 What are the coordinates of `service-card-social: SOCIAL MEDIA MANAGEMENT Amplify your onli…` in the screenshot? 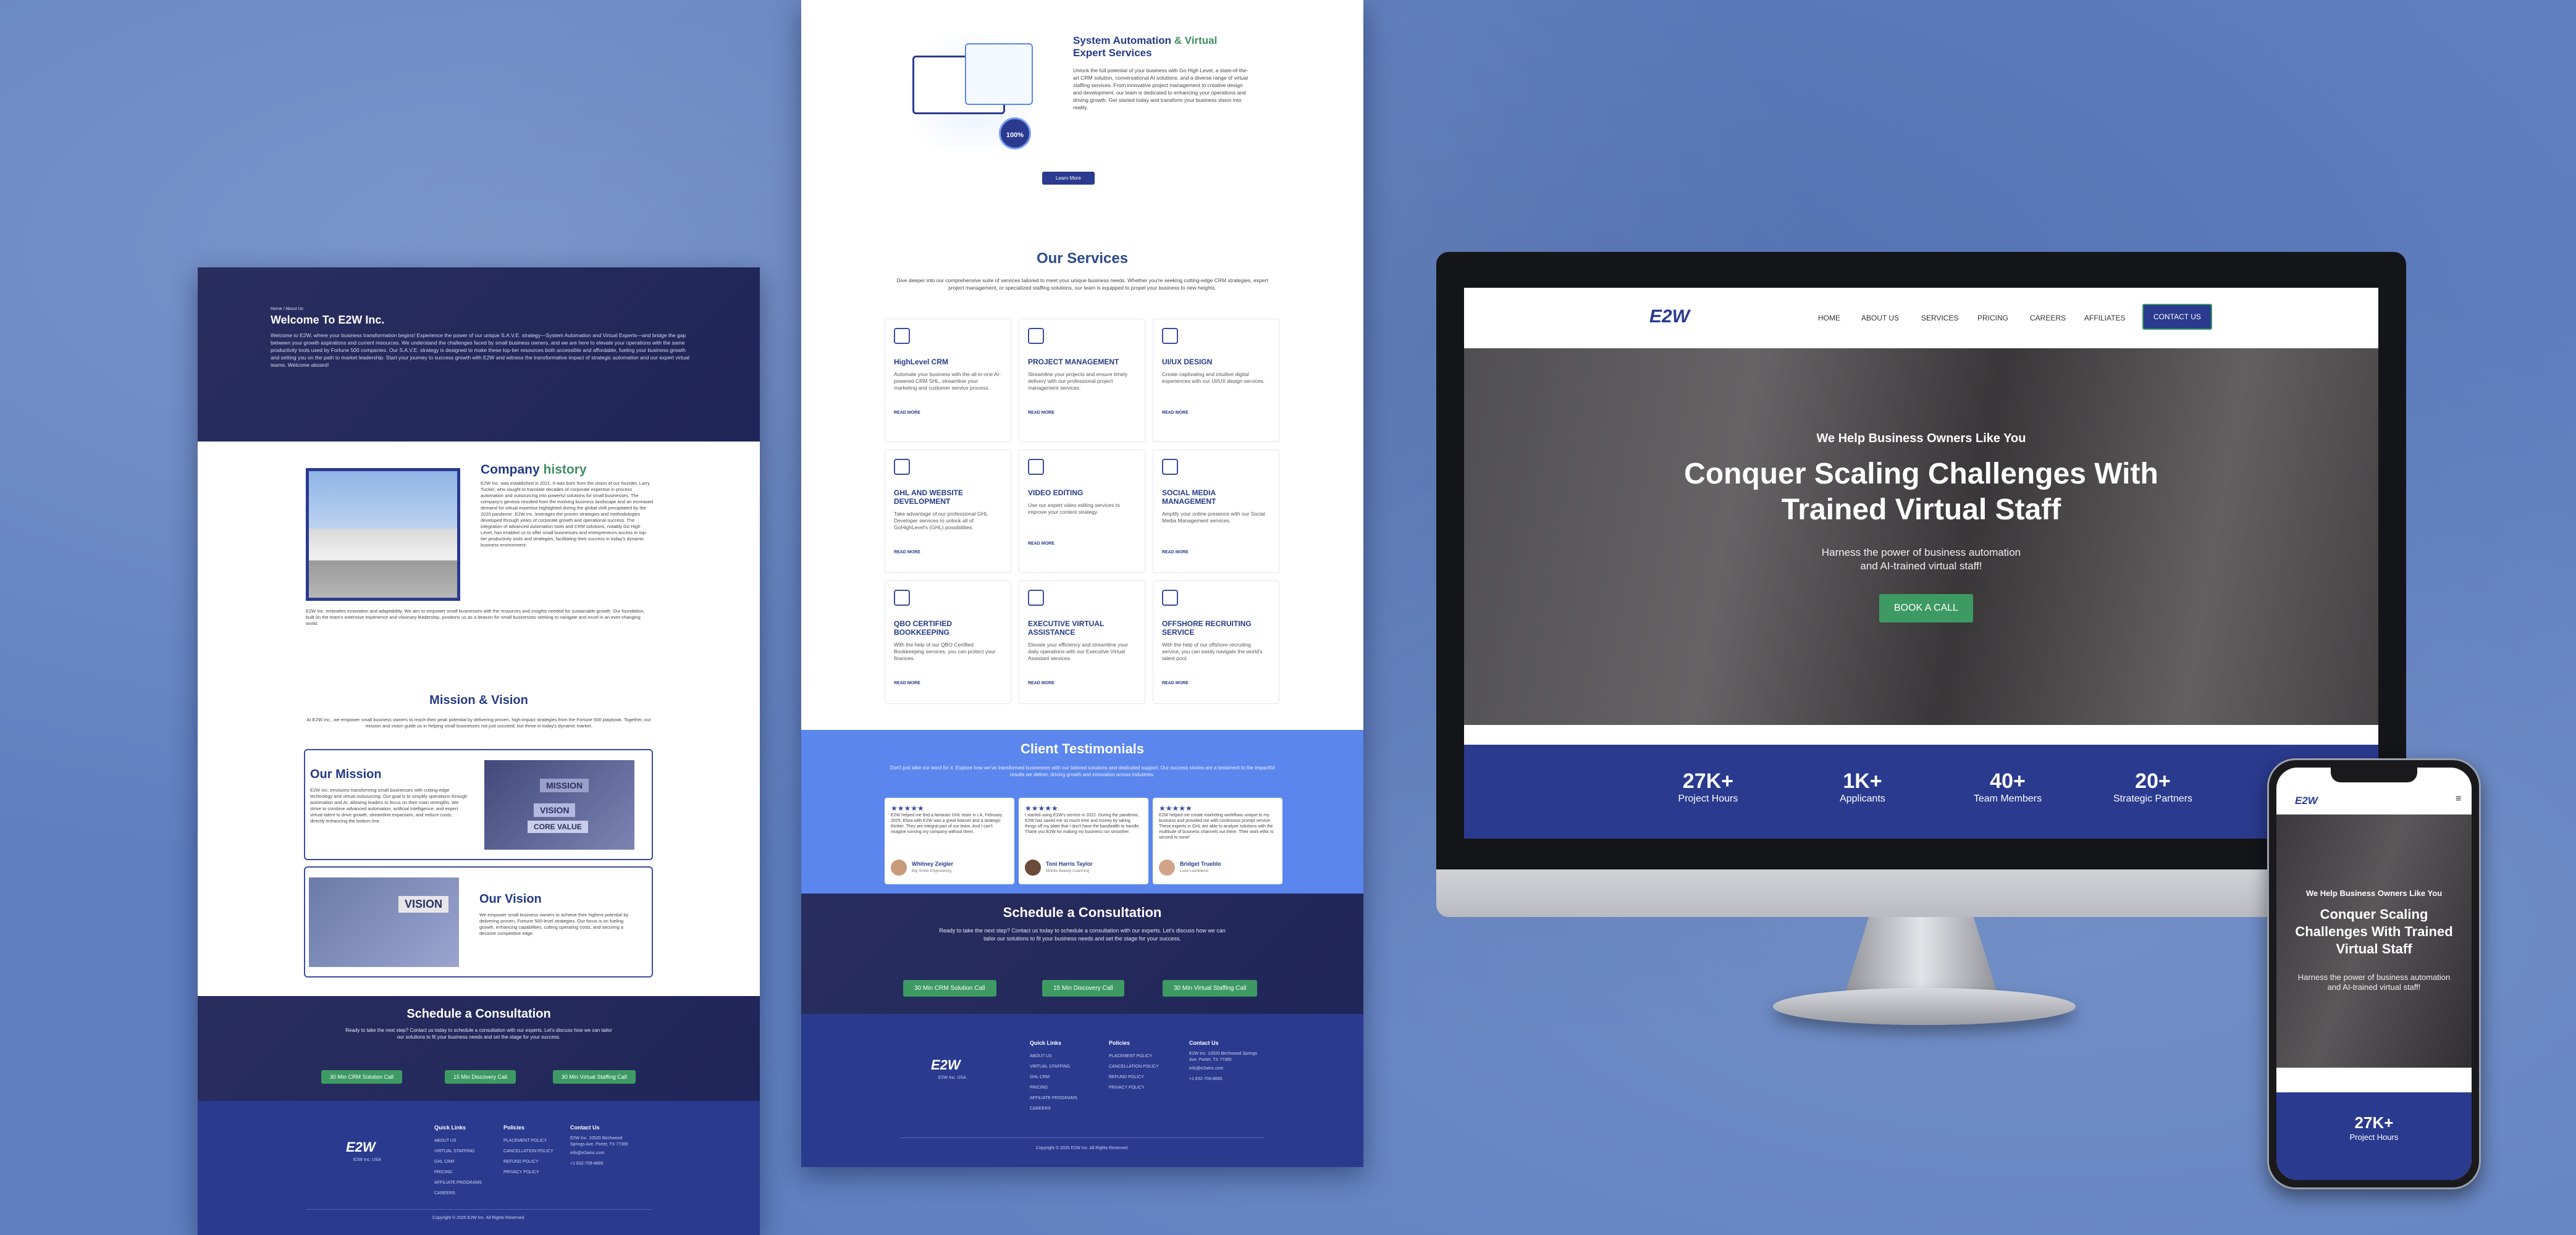 It's located at (1216, 511).